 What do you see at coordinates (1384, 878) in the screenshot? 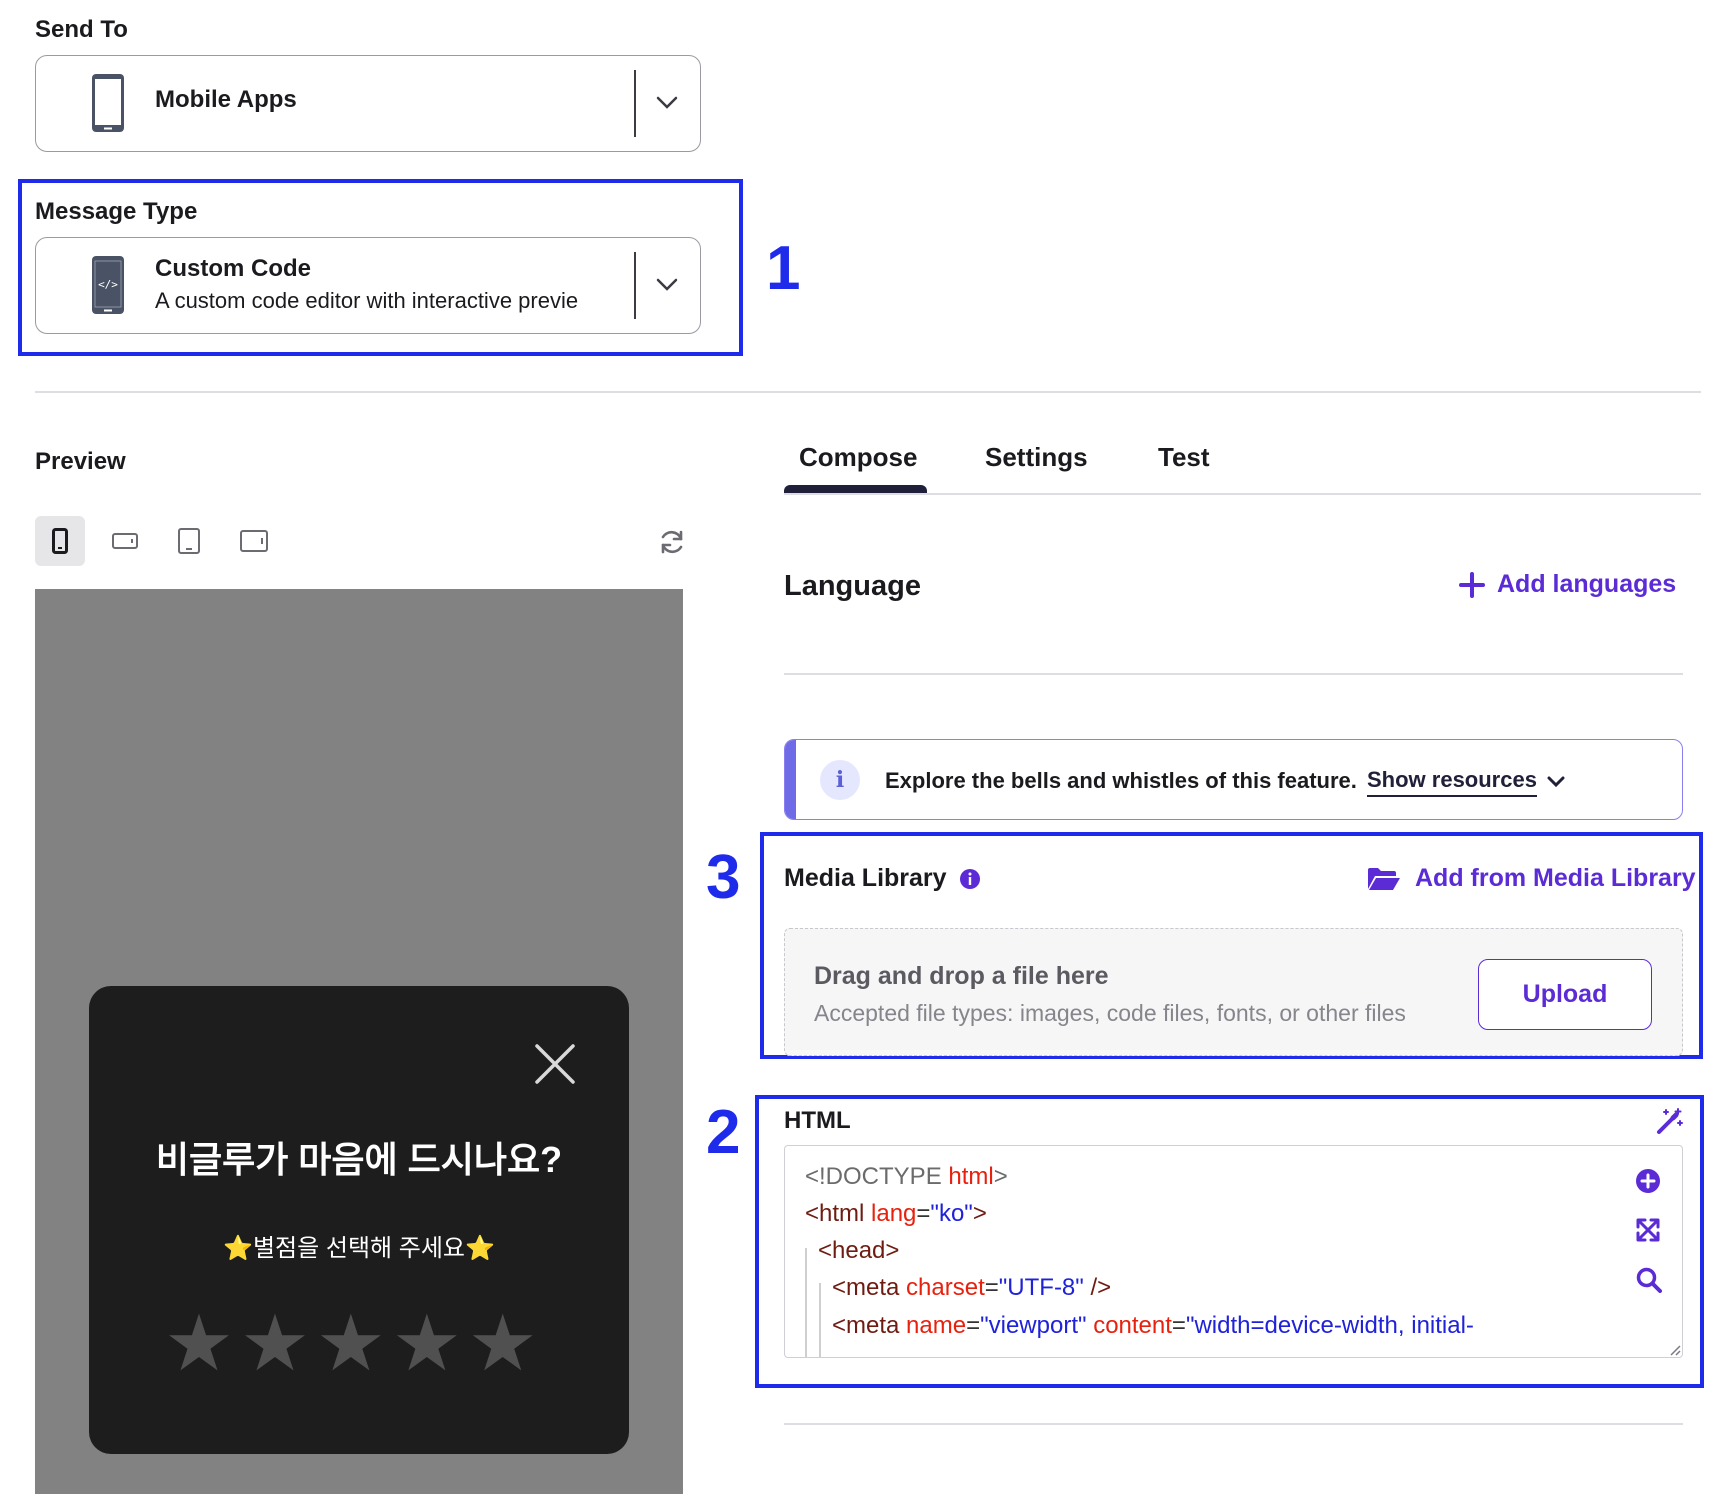
I see `folder-open-icon` at bounding box center [1384, 878].